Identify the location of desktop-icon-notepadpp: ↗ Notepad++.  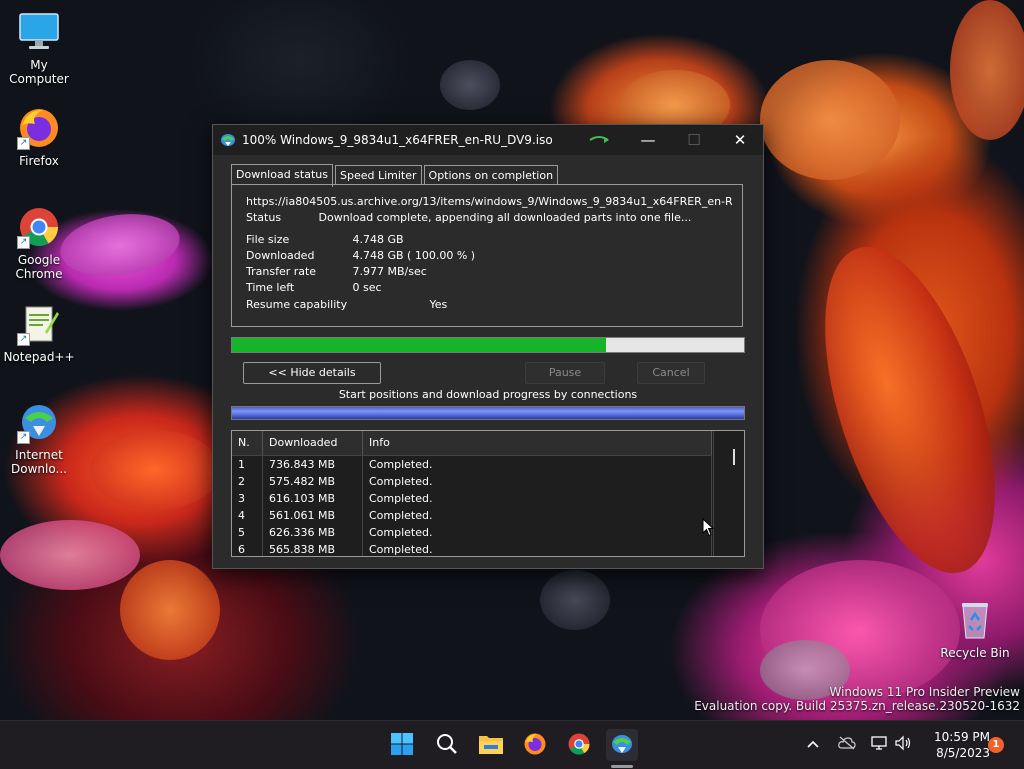
(39, 333).